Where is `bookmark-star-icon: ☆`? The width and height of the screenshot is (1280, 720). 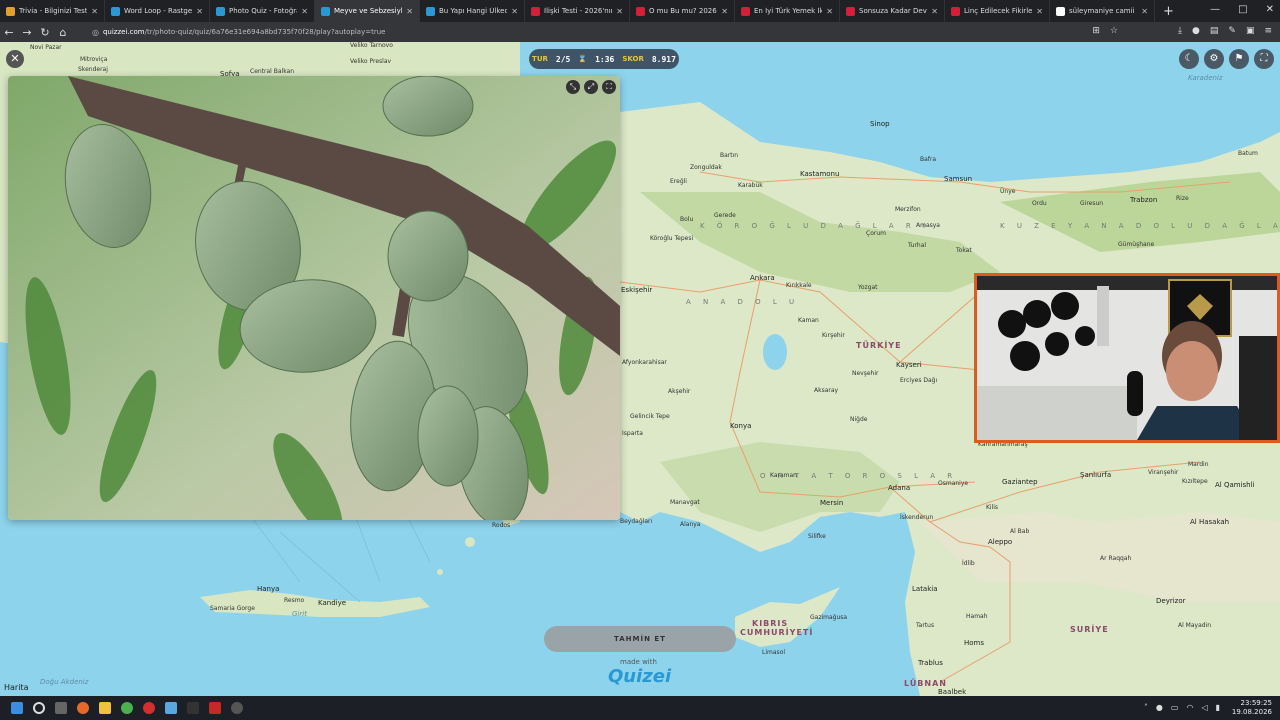 bookmark-star-icon: ☆ is located at coordinates (1114, 31).